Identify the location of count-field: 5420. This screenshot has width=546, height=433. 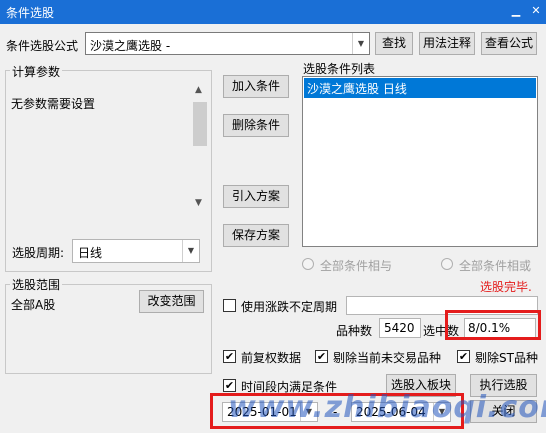
(400, 328).